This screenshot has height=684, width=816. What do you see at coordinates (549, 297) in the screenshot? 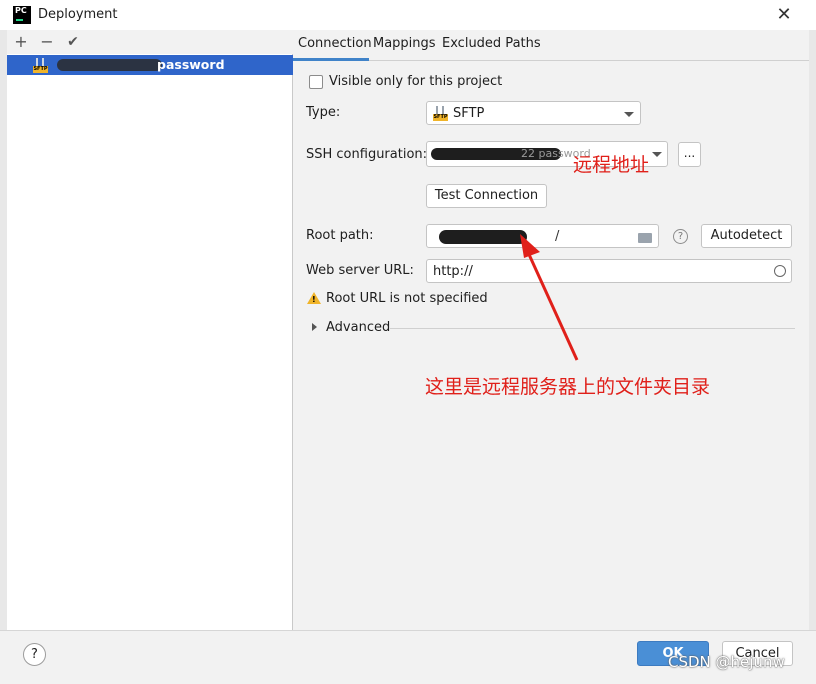
I see `annotation-arrow` at bounding box center [549, 297].